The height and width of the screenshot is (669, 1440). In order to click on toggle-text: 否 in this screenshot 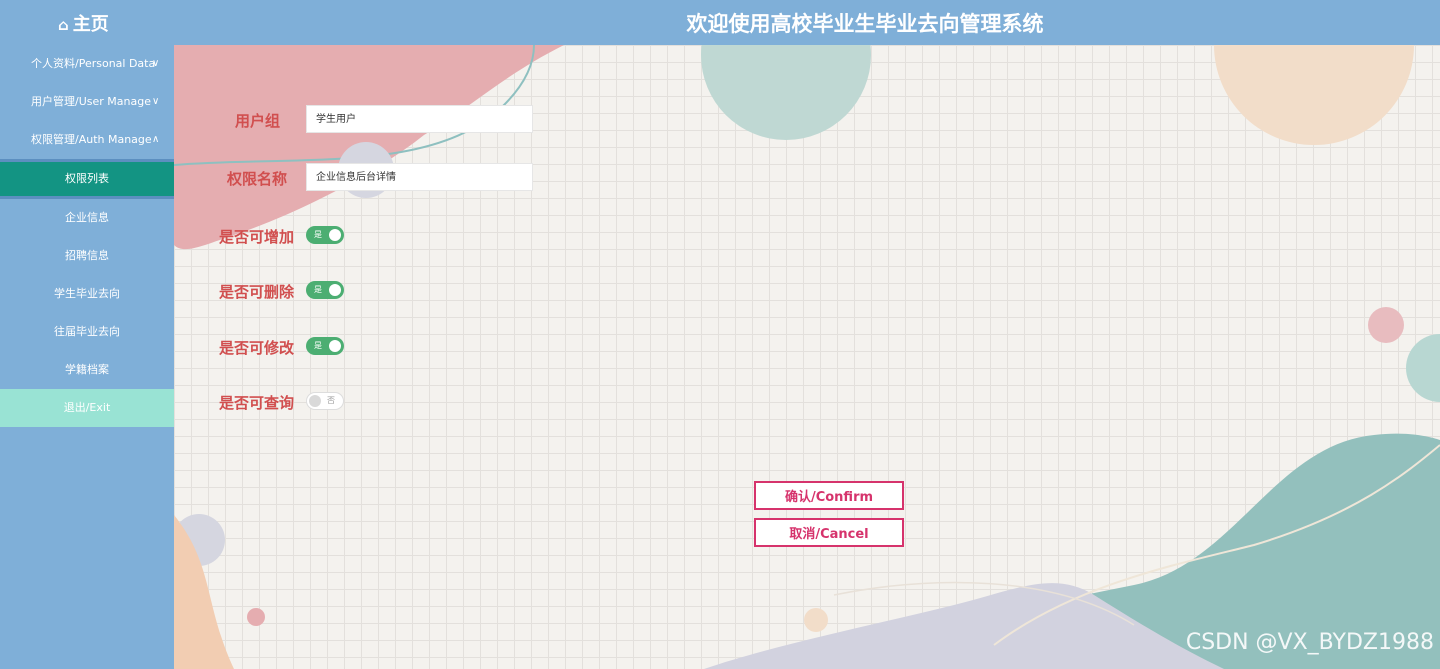, I will do `click(331, 400)`.